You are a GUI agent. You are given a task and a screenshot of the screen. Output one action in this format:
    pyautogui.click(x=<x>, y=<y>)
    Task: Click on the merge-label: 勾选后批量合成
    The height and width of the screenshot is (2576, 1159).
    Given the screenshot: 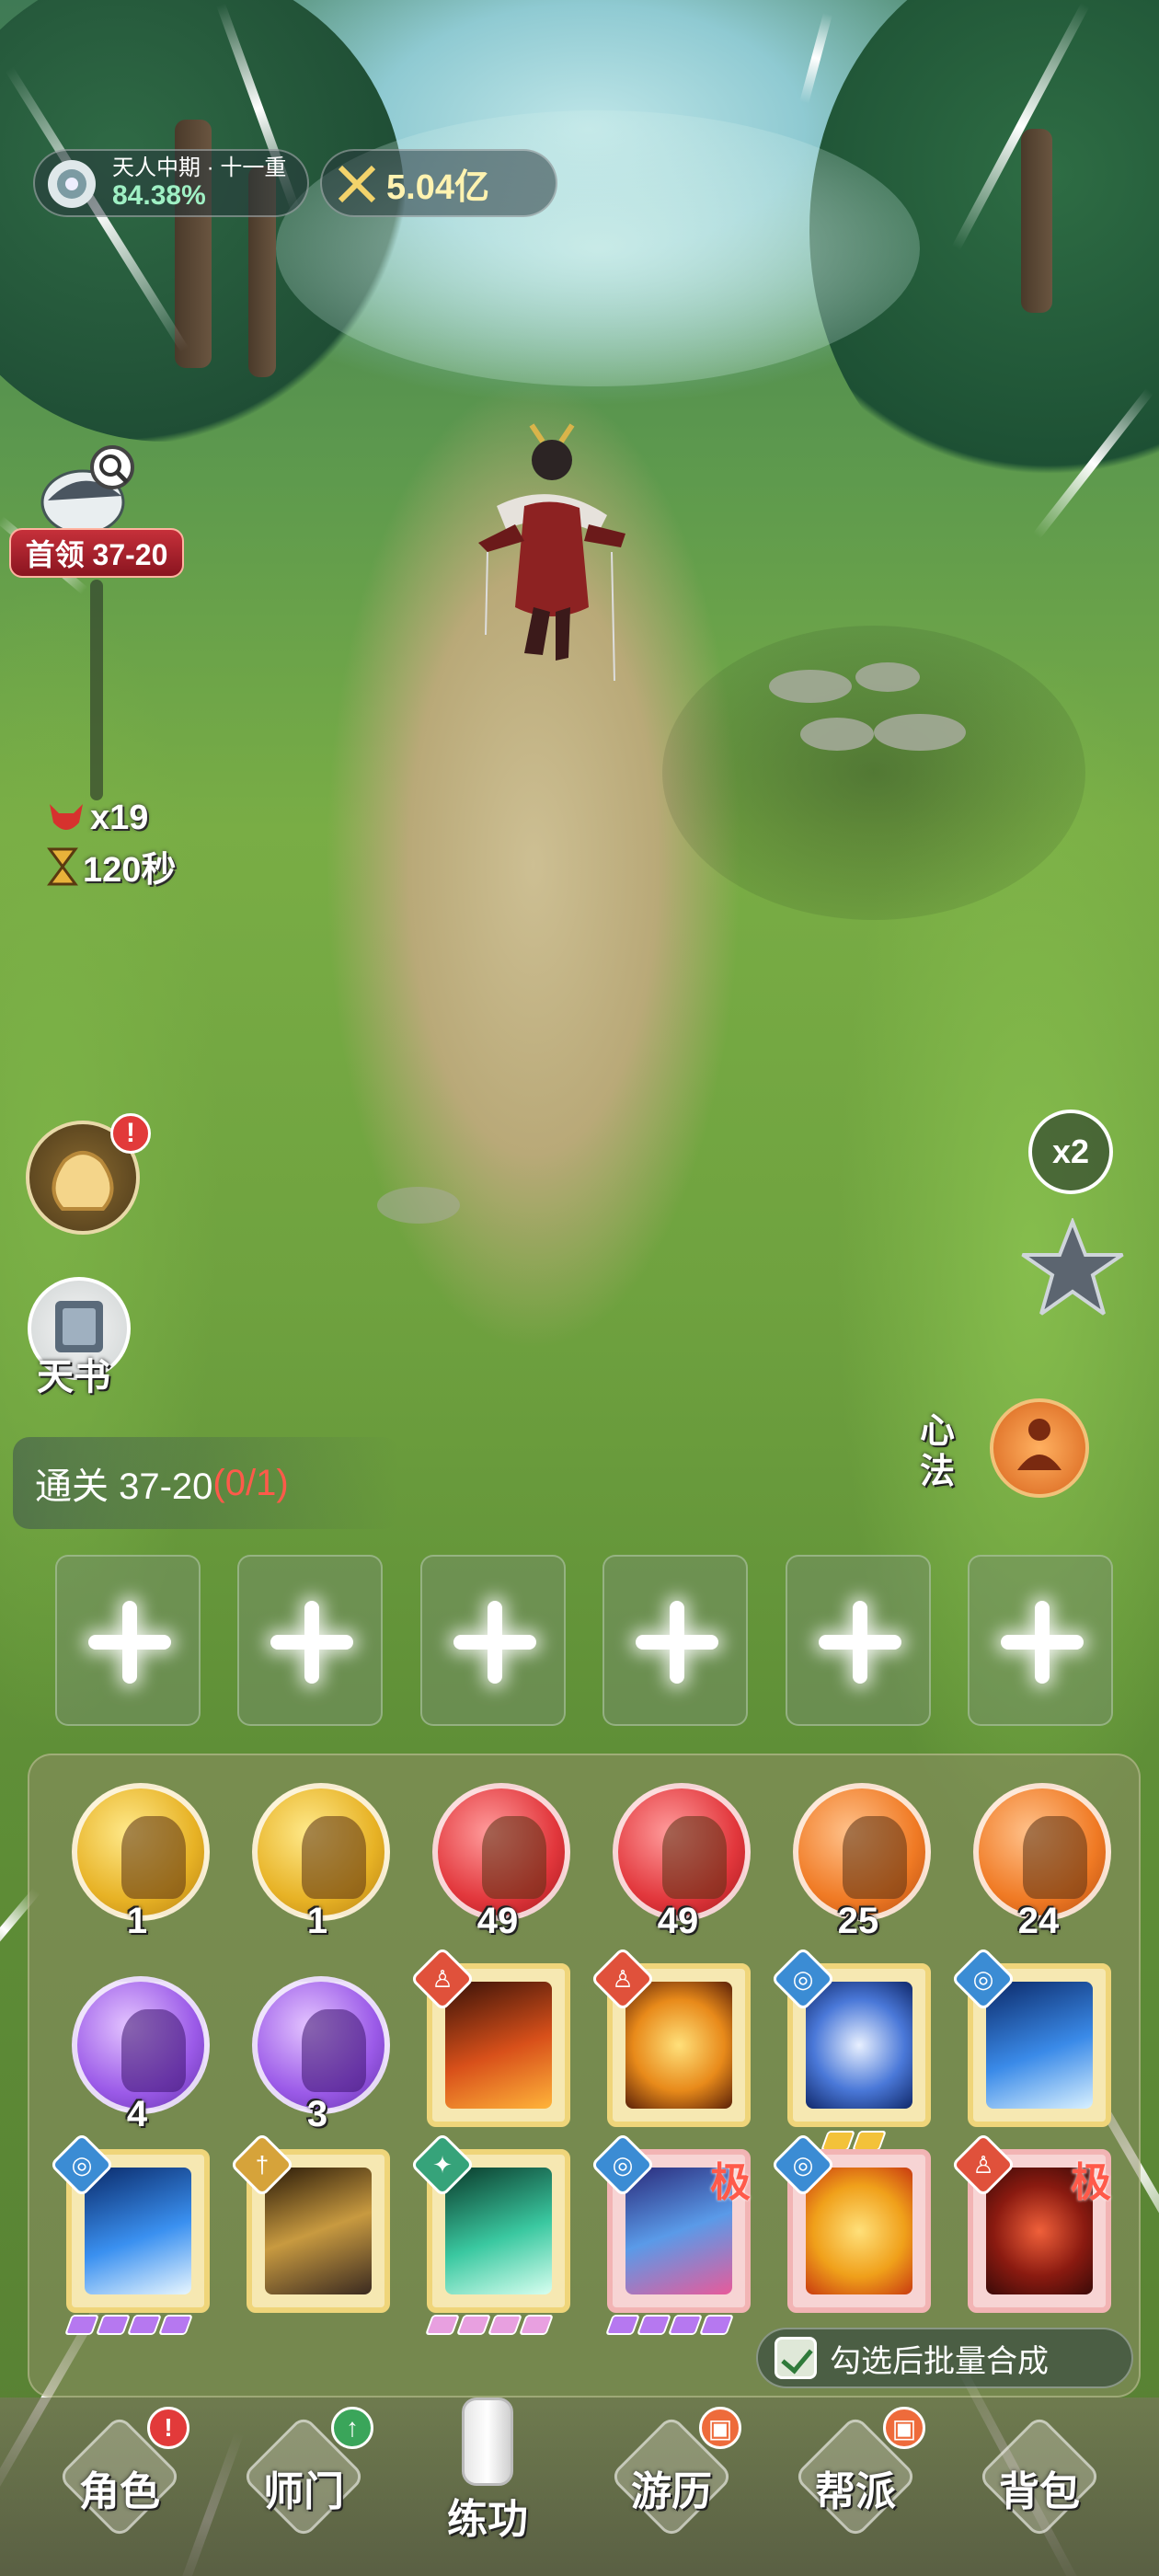 What is the action you would take?
    pyautogui.click(x=939, y=2361)
    